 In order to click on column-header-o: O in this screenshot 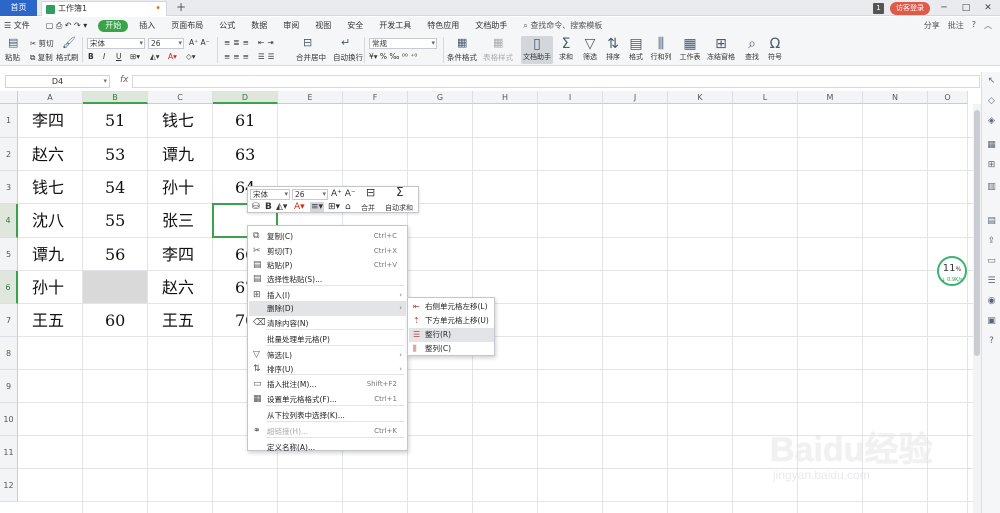, I will do `click(948, 97)`.